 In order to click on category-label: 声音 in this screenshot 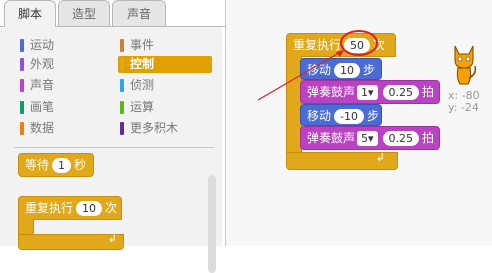, I will do `click(42, 85)`.